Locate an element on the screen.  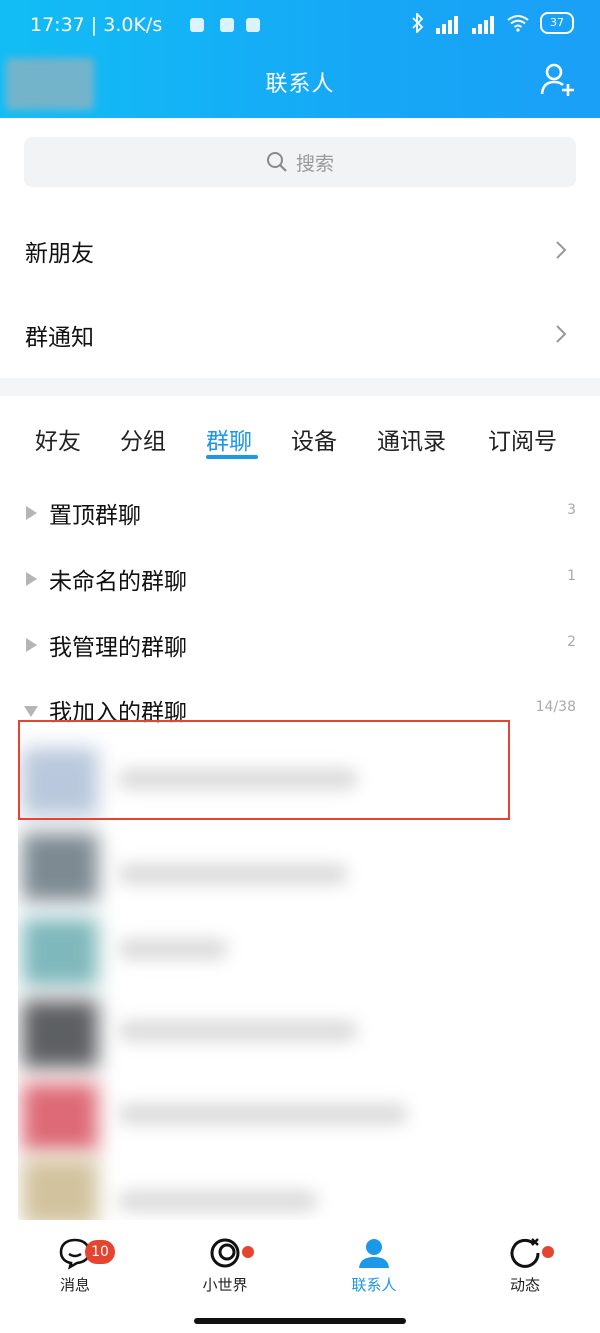
tabbar-messages: 消息 10 is located at coordinates (75, 1265).